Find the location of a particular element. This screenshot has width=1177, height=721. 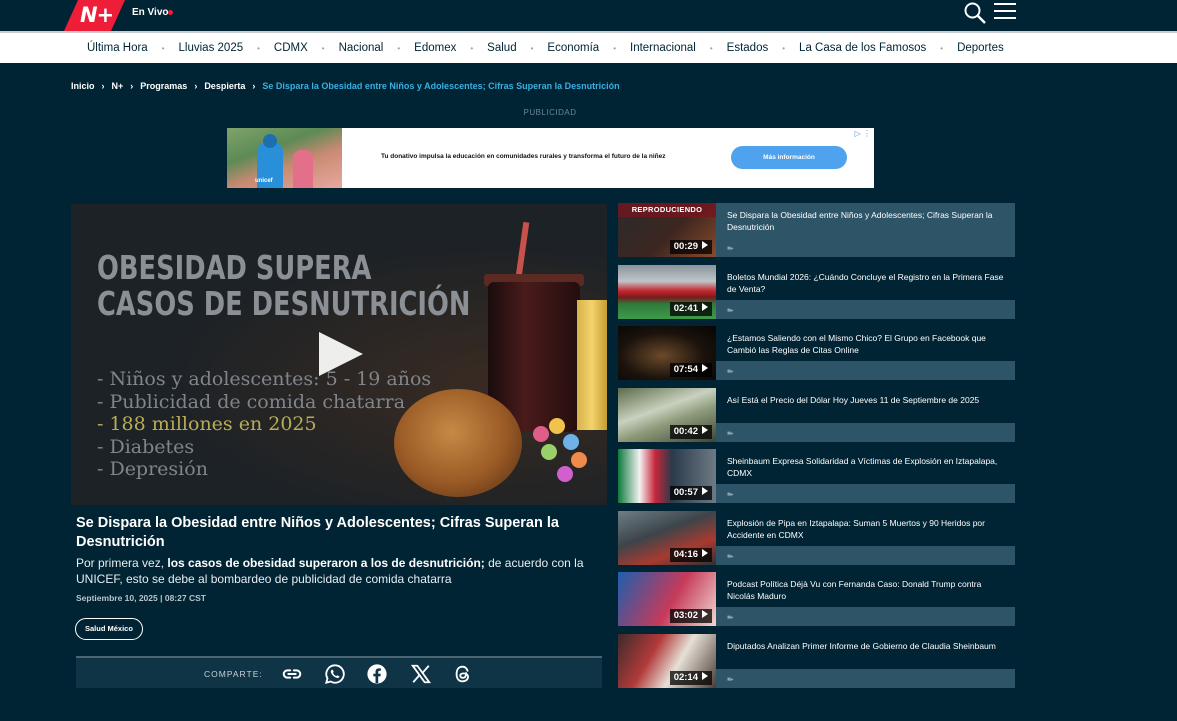

nav-link: Nacional is located at coordinates (361, 48).